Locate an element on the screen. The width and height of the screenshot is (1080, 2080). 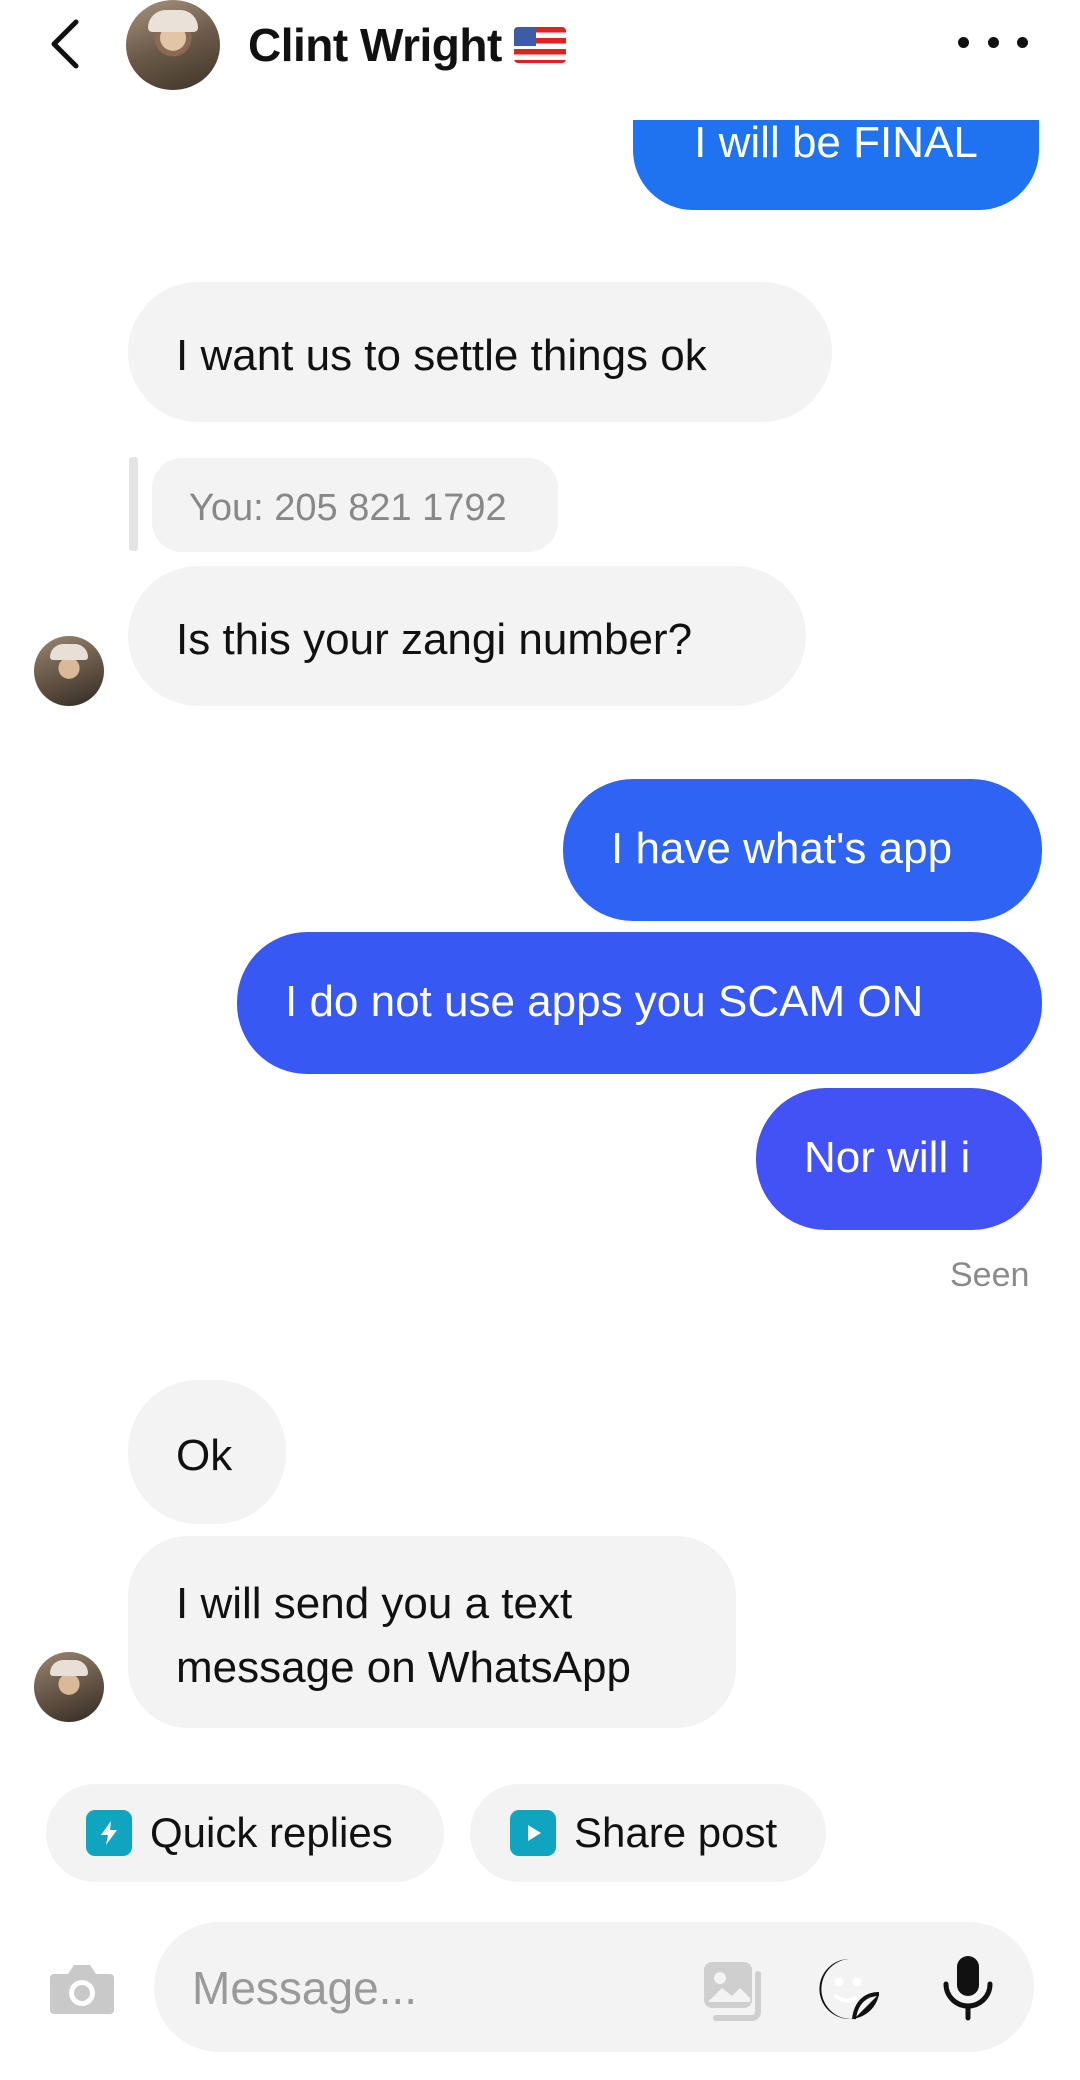
microphone-icon is located at coordinates (968, 1988).